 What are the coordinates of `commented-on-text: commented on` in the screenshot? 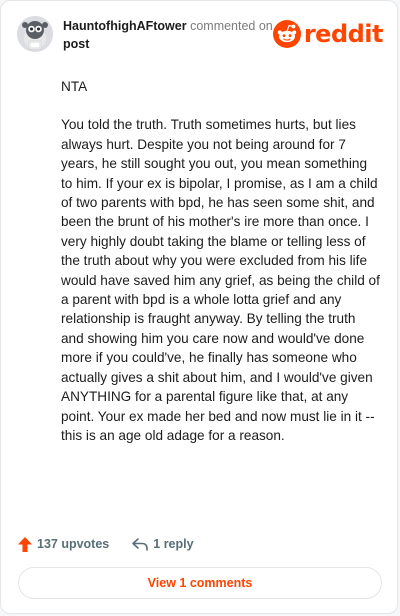 It's located at (231, 26).